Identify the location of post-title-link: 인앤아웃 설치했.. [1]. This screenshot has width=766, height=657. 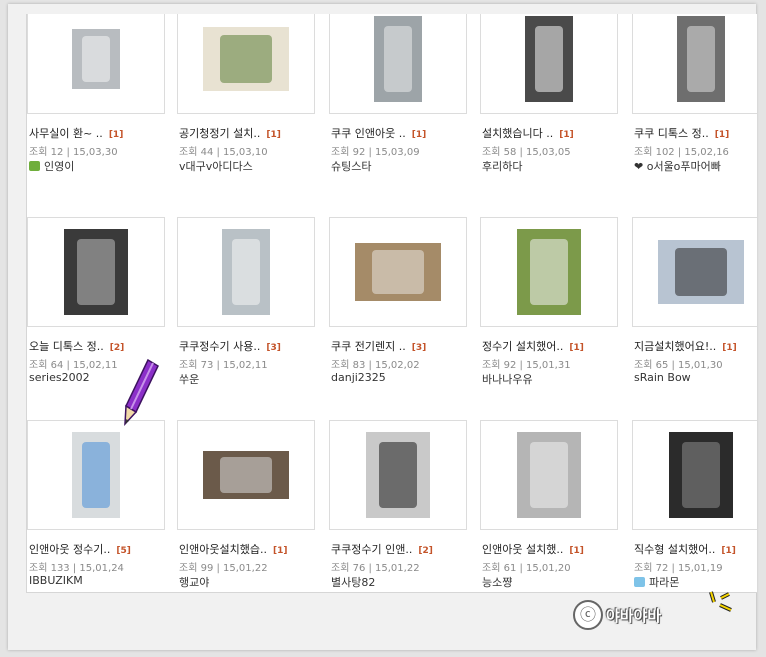
(557, 549).